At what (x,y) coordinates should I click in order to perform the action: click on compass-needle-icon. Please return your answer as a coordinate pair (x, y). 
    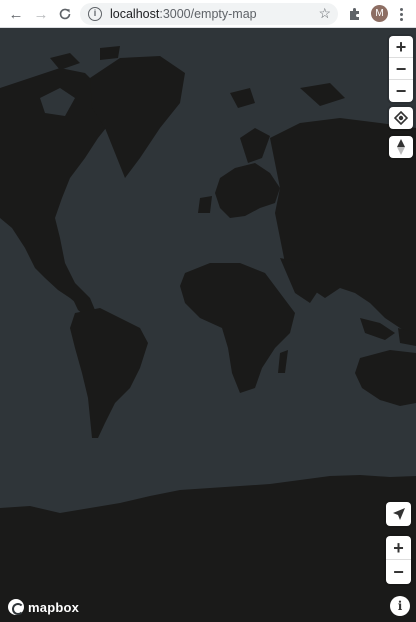
    Looking at the image, I should click on (401, 147).